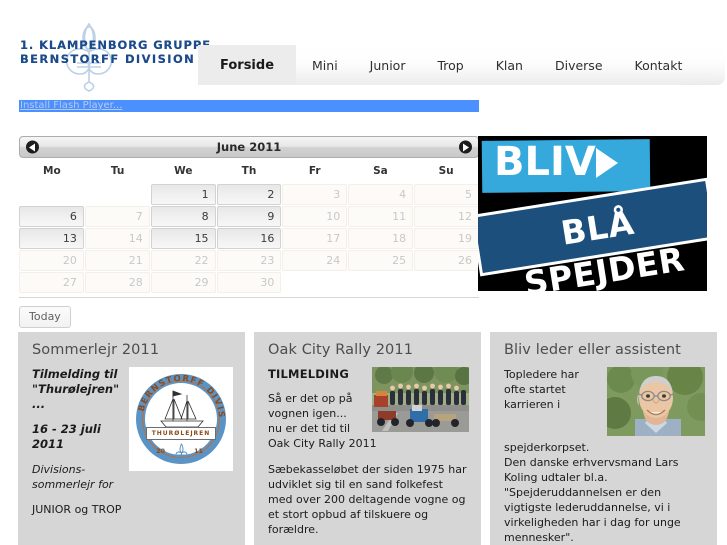  I want to click on calendar-day-cell: 9, so click(249, 216).